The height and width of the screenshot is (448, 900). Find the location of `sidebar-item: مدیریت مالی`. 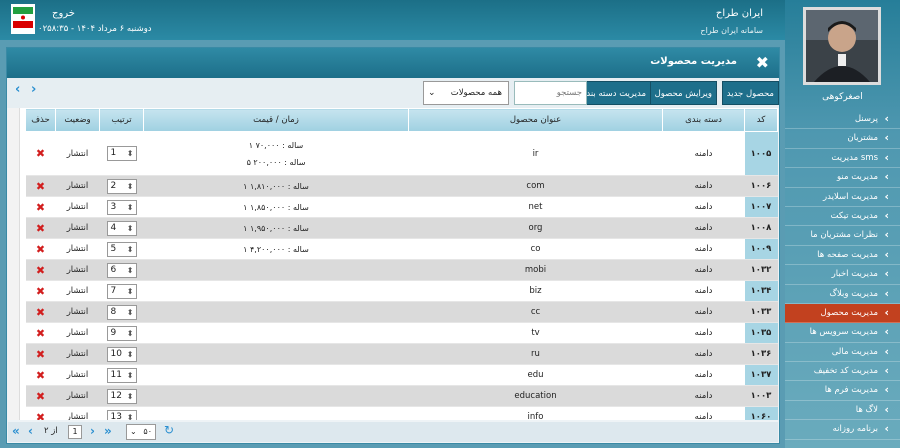

sidebar-item: مدیریت مالی is located at coordinates (842, 352).